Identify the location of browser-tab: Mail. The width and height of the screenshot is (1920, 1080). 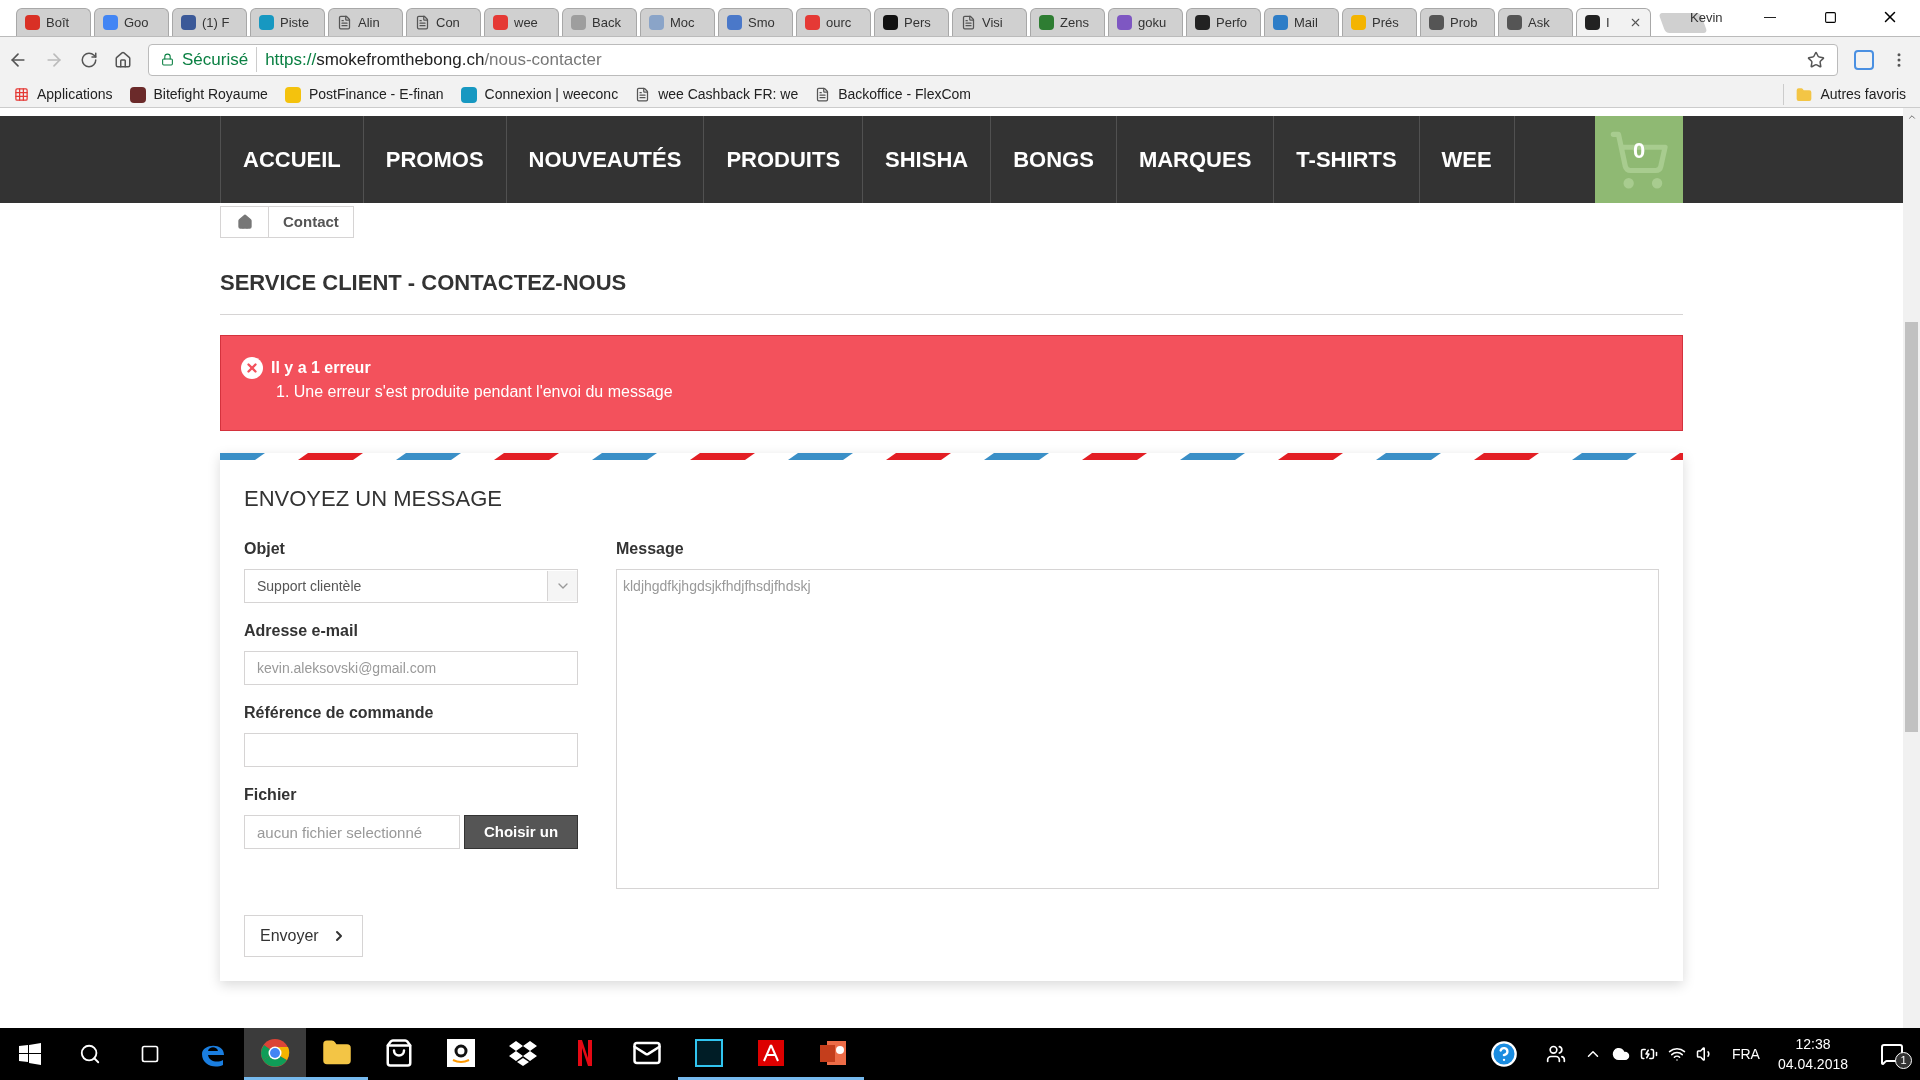
(1301, 22).